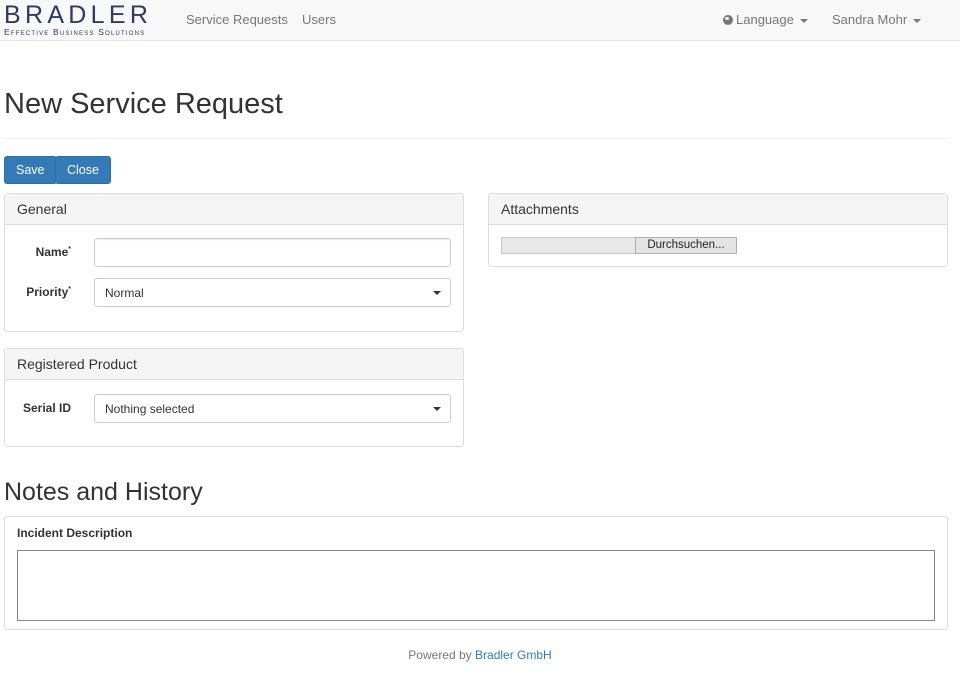 The height and width of the screenshot is (673, 960). What do you see at coordinates (143, 104) in the screenshot?
I see `page-title: New Service Request` at bounding box center [143, 104].